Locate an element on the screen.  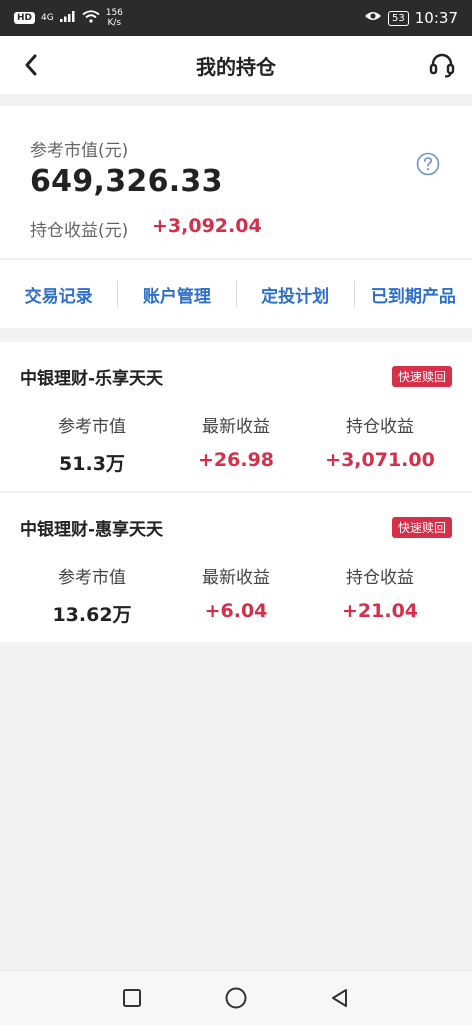
status-right: 53 10:37 is located at coordinates (411, 18).